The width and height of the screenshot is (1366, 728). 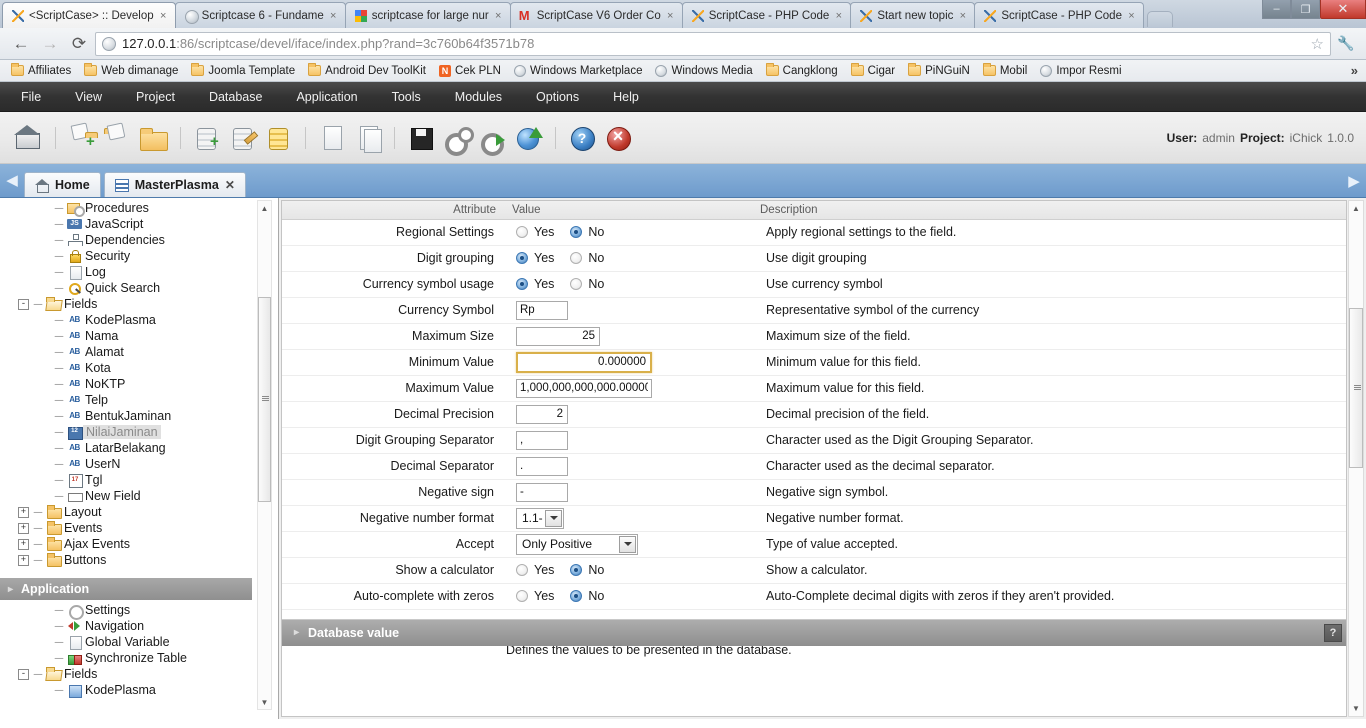 What do you see at coordinates (146, 674) in the screenshot?
I see `sidebar-item-app-fields: - ─ Fields` at bounding box center [146, 674].